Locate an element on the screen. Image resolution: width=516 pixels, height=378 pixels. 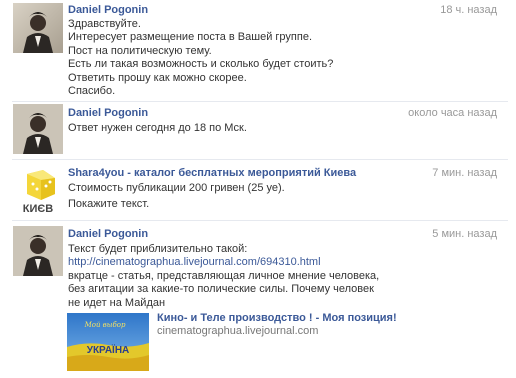
message-line: Спасибо. is located at coordinates (92, 91).